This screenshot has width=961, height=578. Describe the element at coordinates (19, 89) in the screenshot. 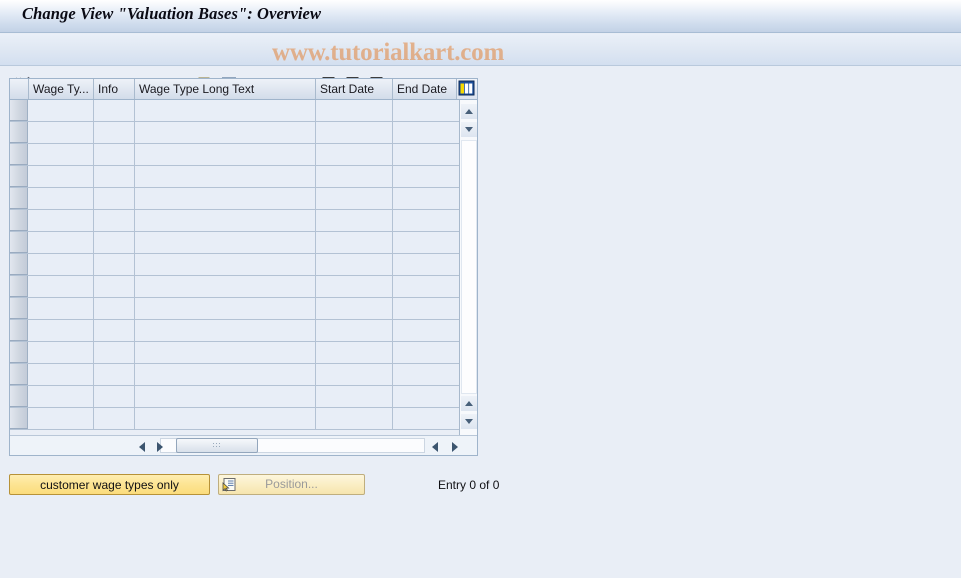

I see `select-all-column-header` at that location.